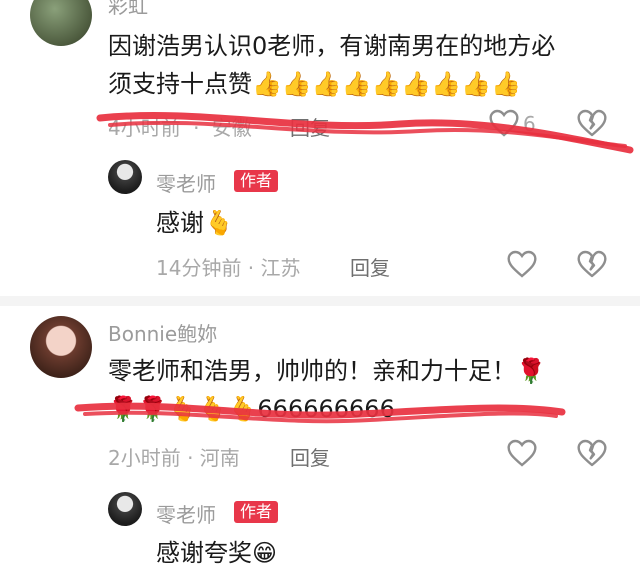  Describe the element at coordinates (529, 124) in the screenshot. I see `like-count: 6` at that location.